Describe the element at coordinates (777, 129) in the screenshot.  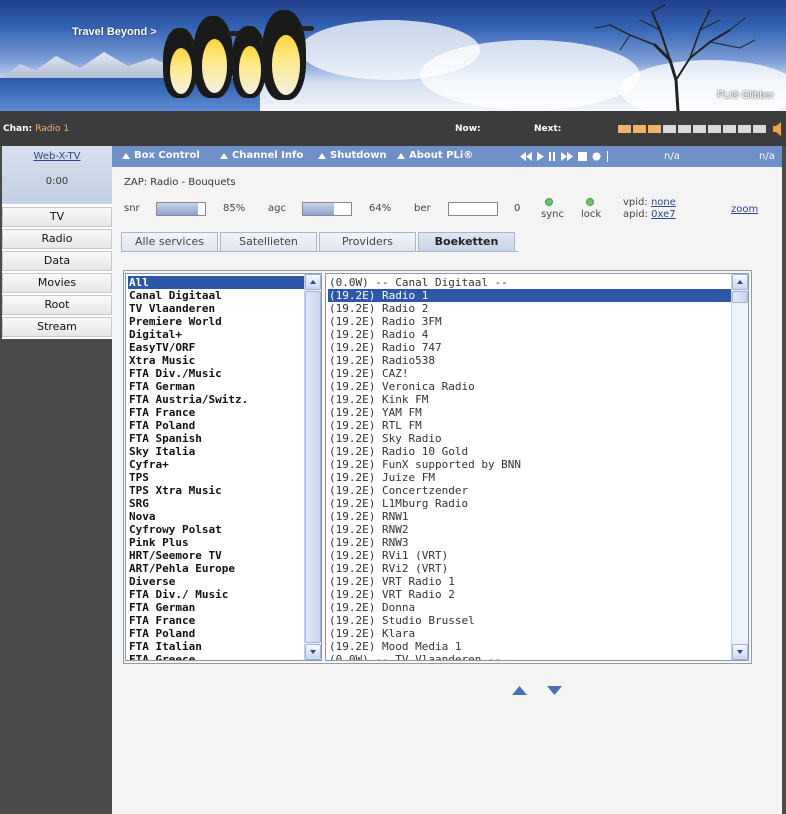
I see `speaker-icon` at that location.